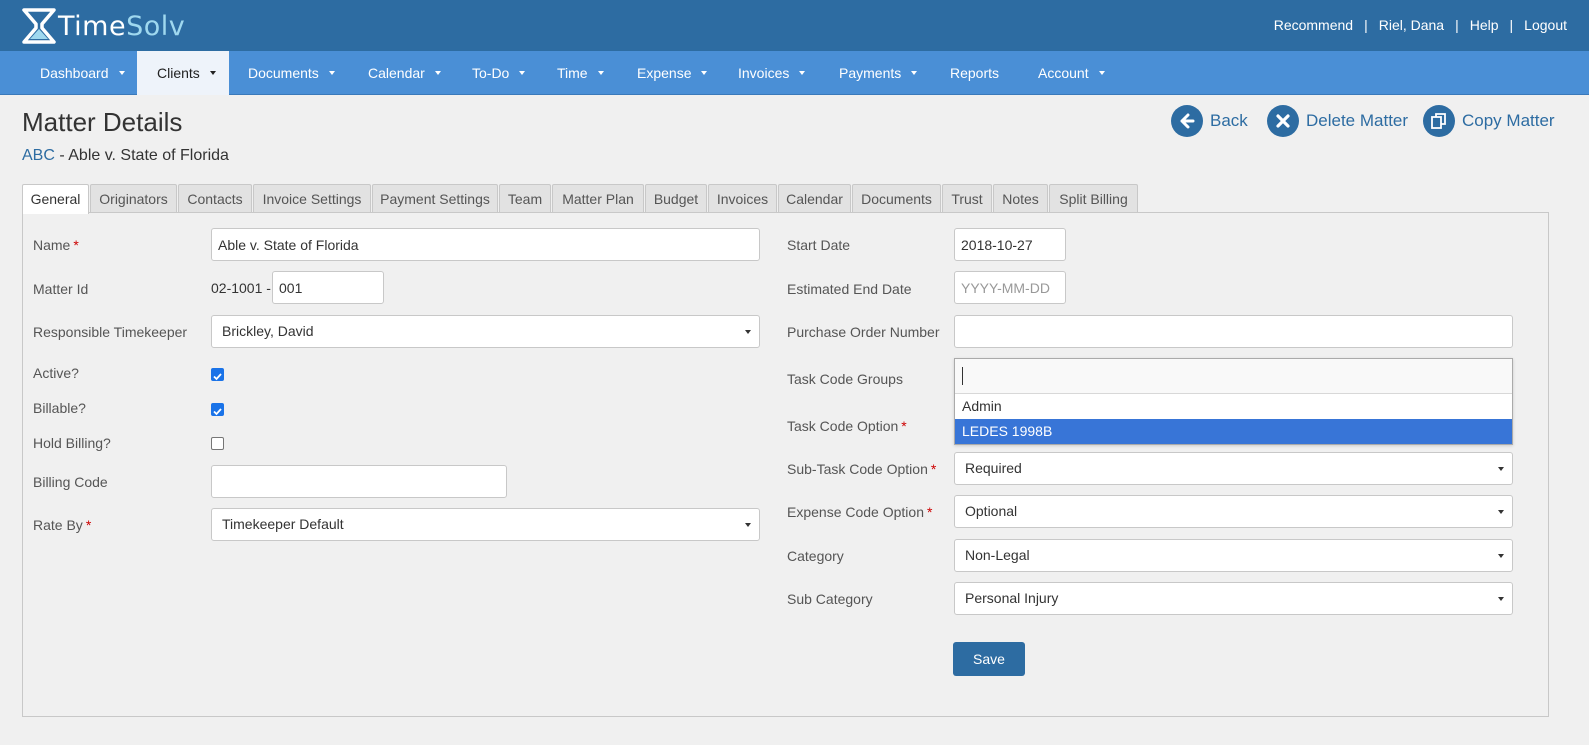  What do you see at coordinates (61, 289) in the screenshot?
I see `matter-id-label: Matter Id` at bounding box center [61, 289].